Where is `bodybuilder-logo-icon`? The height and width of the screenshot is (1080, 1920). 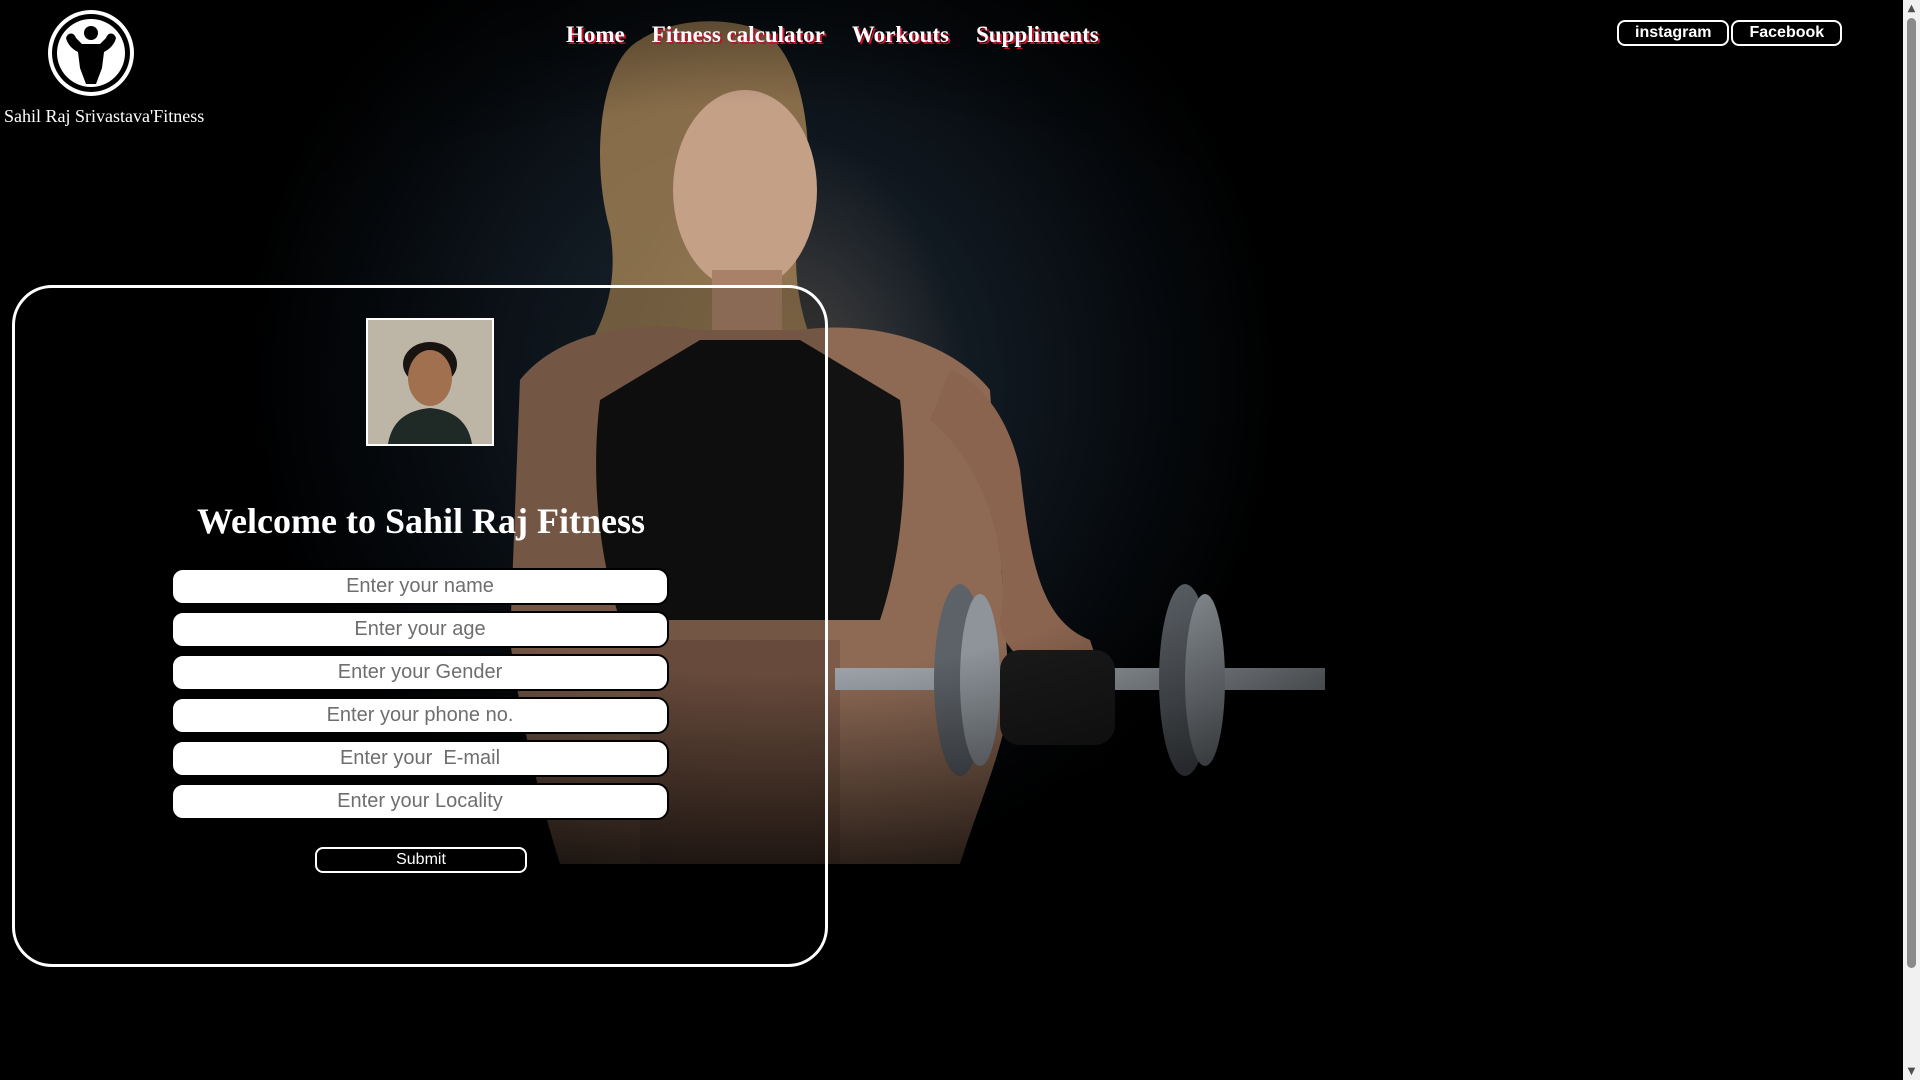
bodybuilder-logo-icon is located at coordinates (91, 53).